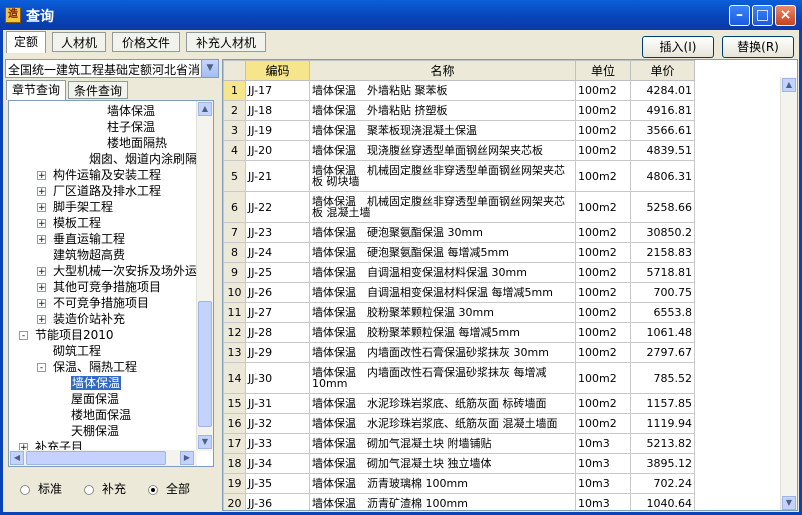  Describe the element at coordinates (739, 15) in the screenshot. I see `minimize-button: –` at that location.